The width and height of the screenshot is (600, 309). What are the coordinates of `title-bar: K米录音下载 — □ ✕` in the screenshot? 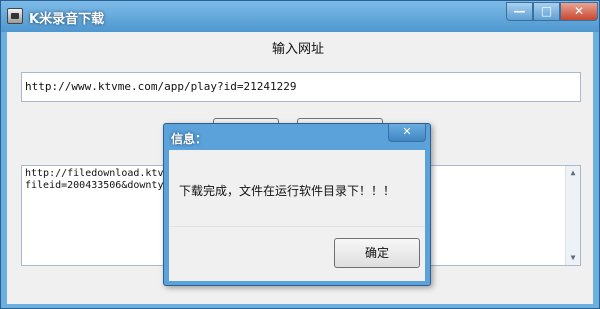 It's located at (300, 16).